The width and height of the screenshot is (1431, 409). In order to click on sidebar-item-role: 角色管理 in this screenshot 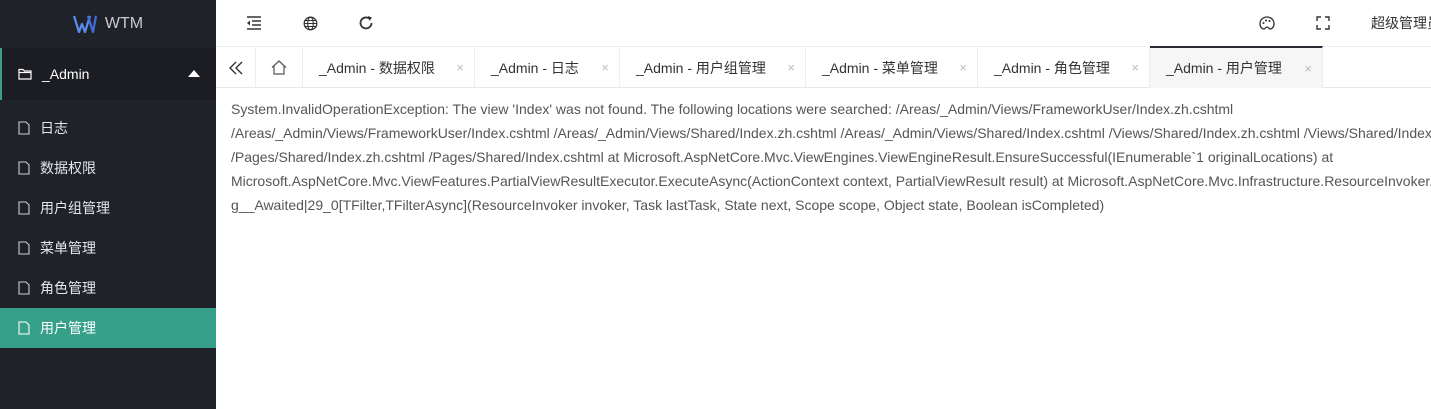, I will do `click(108, 288)`.